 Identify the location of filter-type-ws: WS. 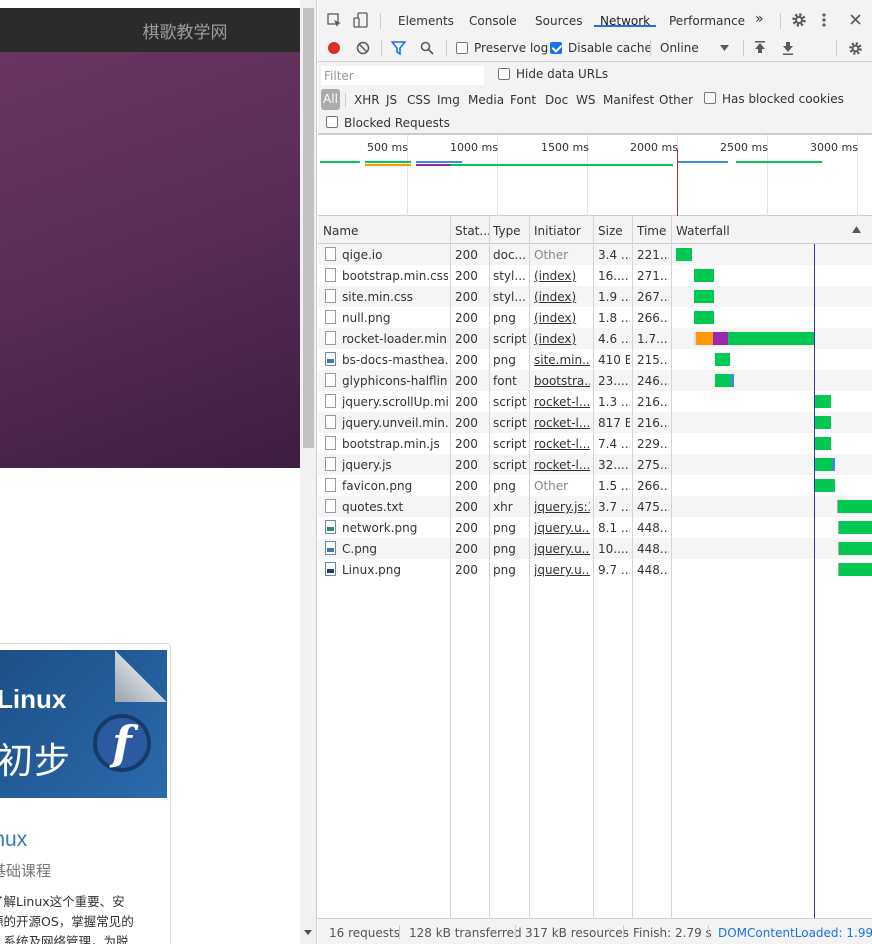
(585, 100).